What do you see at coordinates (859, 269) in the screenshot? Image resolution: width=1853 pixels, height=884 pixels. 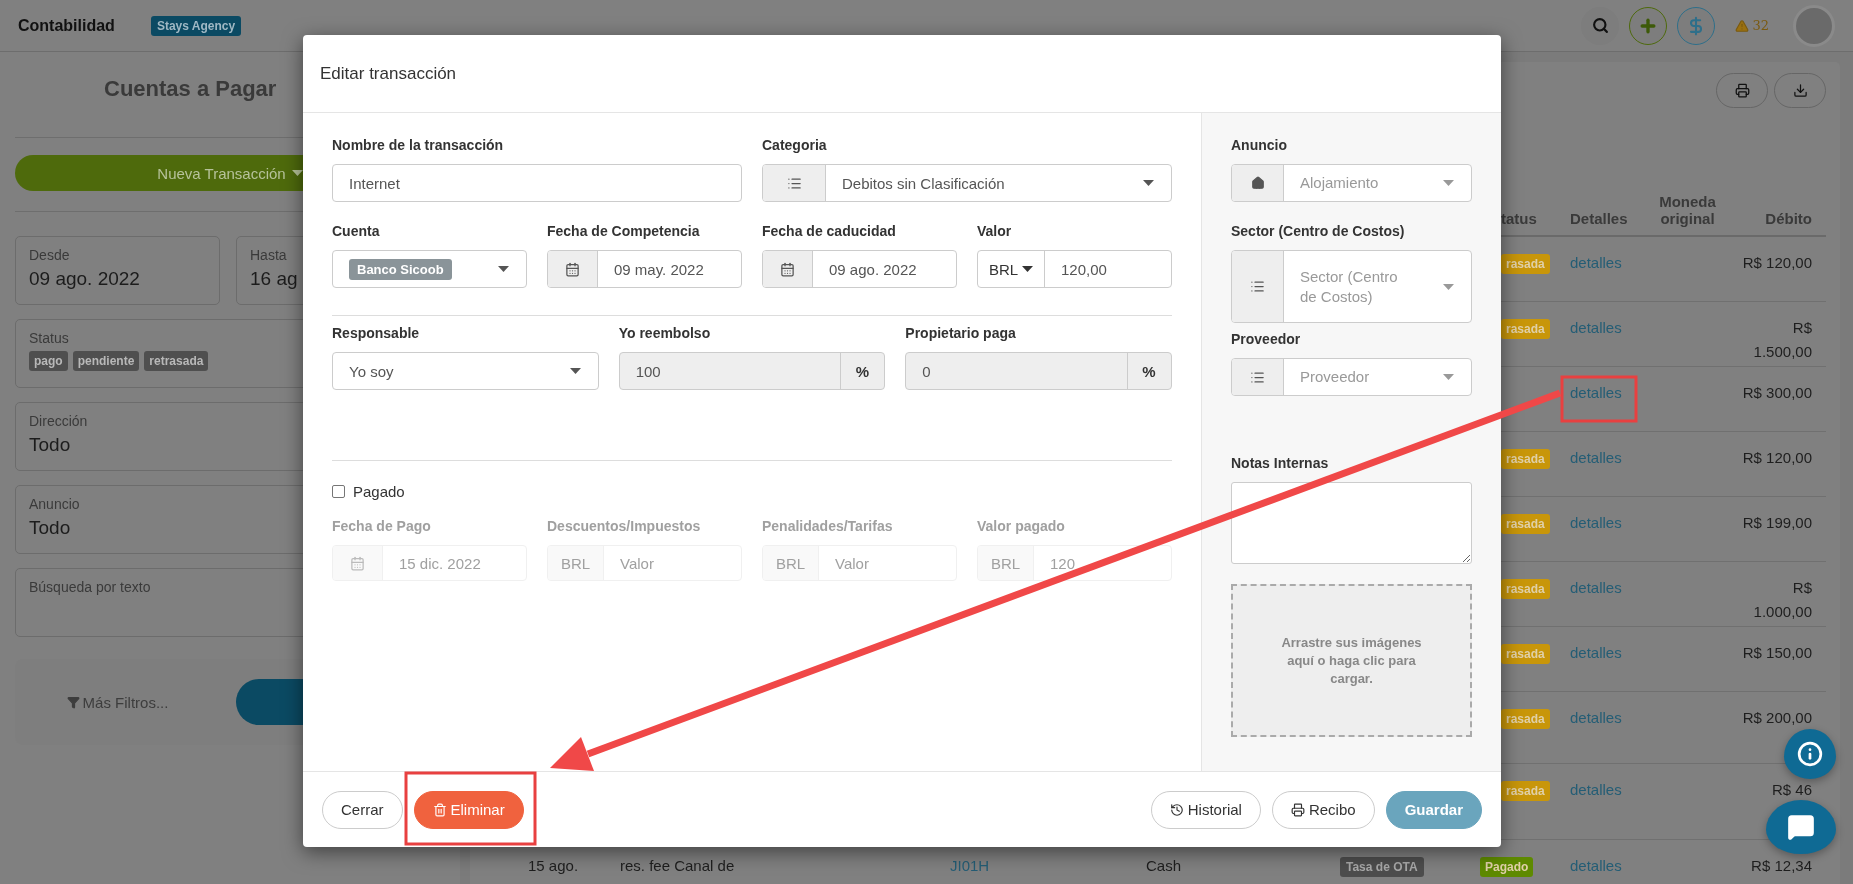 I see `date-field: 09 ago. 2022` at bounding box center [859, 269].